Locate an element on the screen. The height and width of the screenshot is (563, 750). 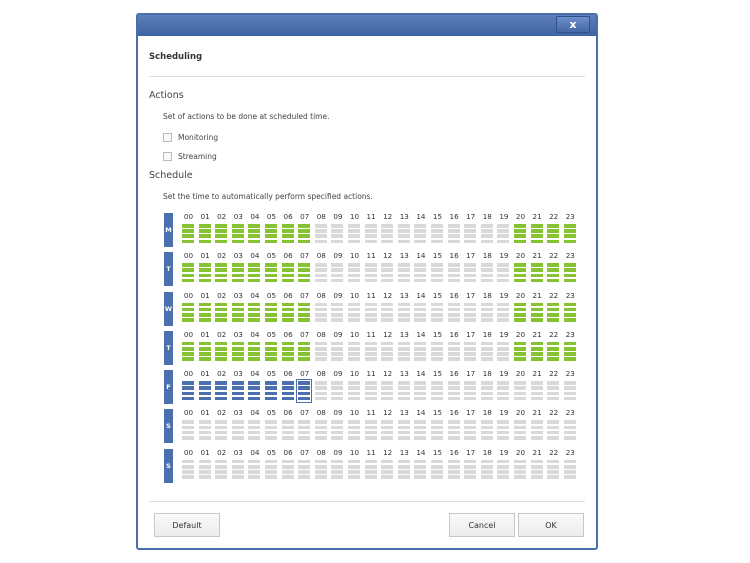
hour-slot: 05 is located at coordinates (271, 230).